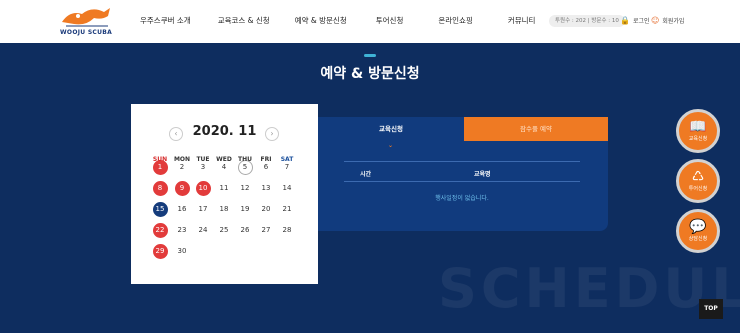  Describe the element at coordinates (266, 159) in the screenshot. I see `weekday-header: FRI` at that location.